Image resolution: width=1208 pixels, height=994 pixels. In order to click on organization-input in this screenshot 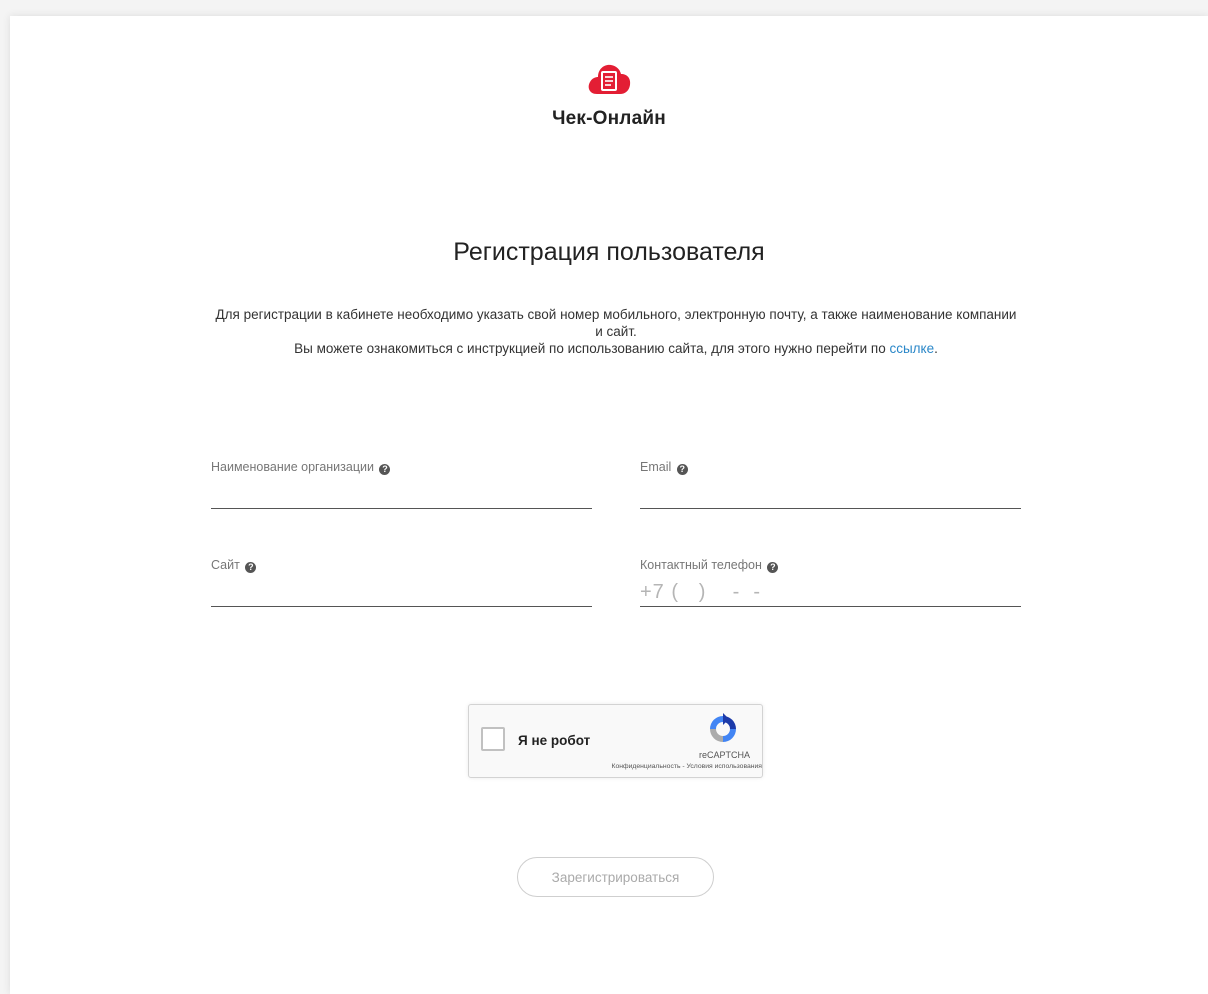, I will do `click(401, 494)`.